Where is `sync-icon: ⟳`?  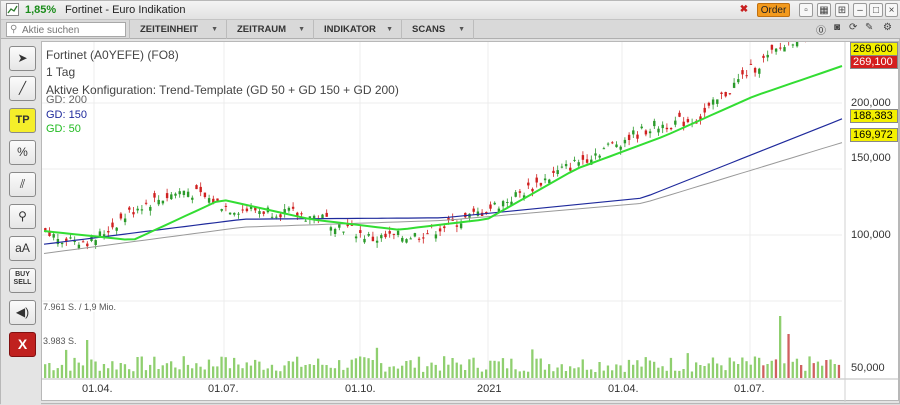 sync-icon: ⟳ is located at coordinates (853, 27).